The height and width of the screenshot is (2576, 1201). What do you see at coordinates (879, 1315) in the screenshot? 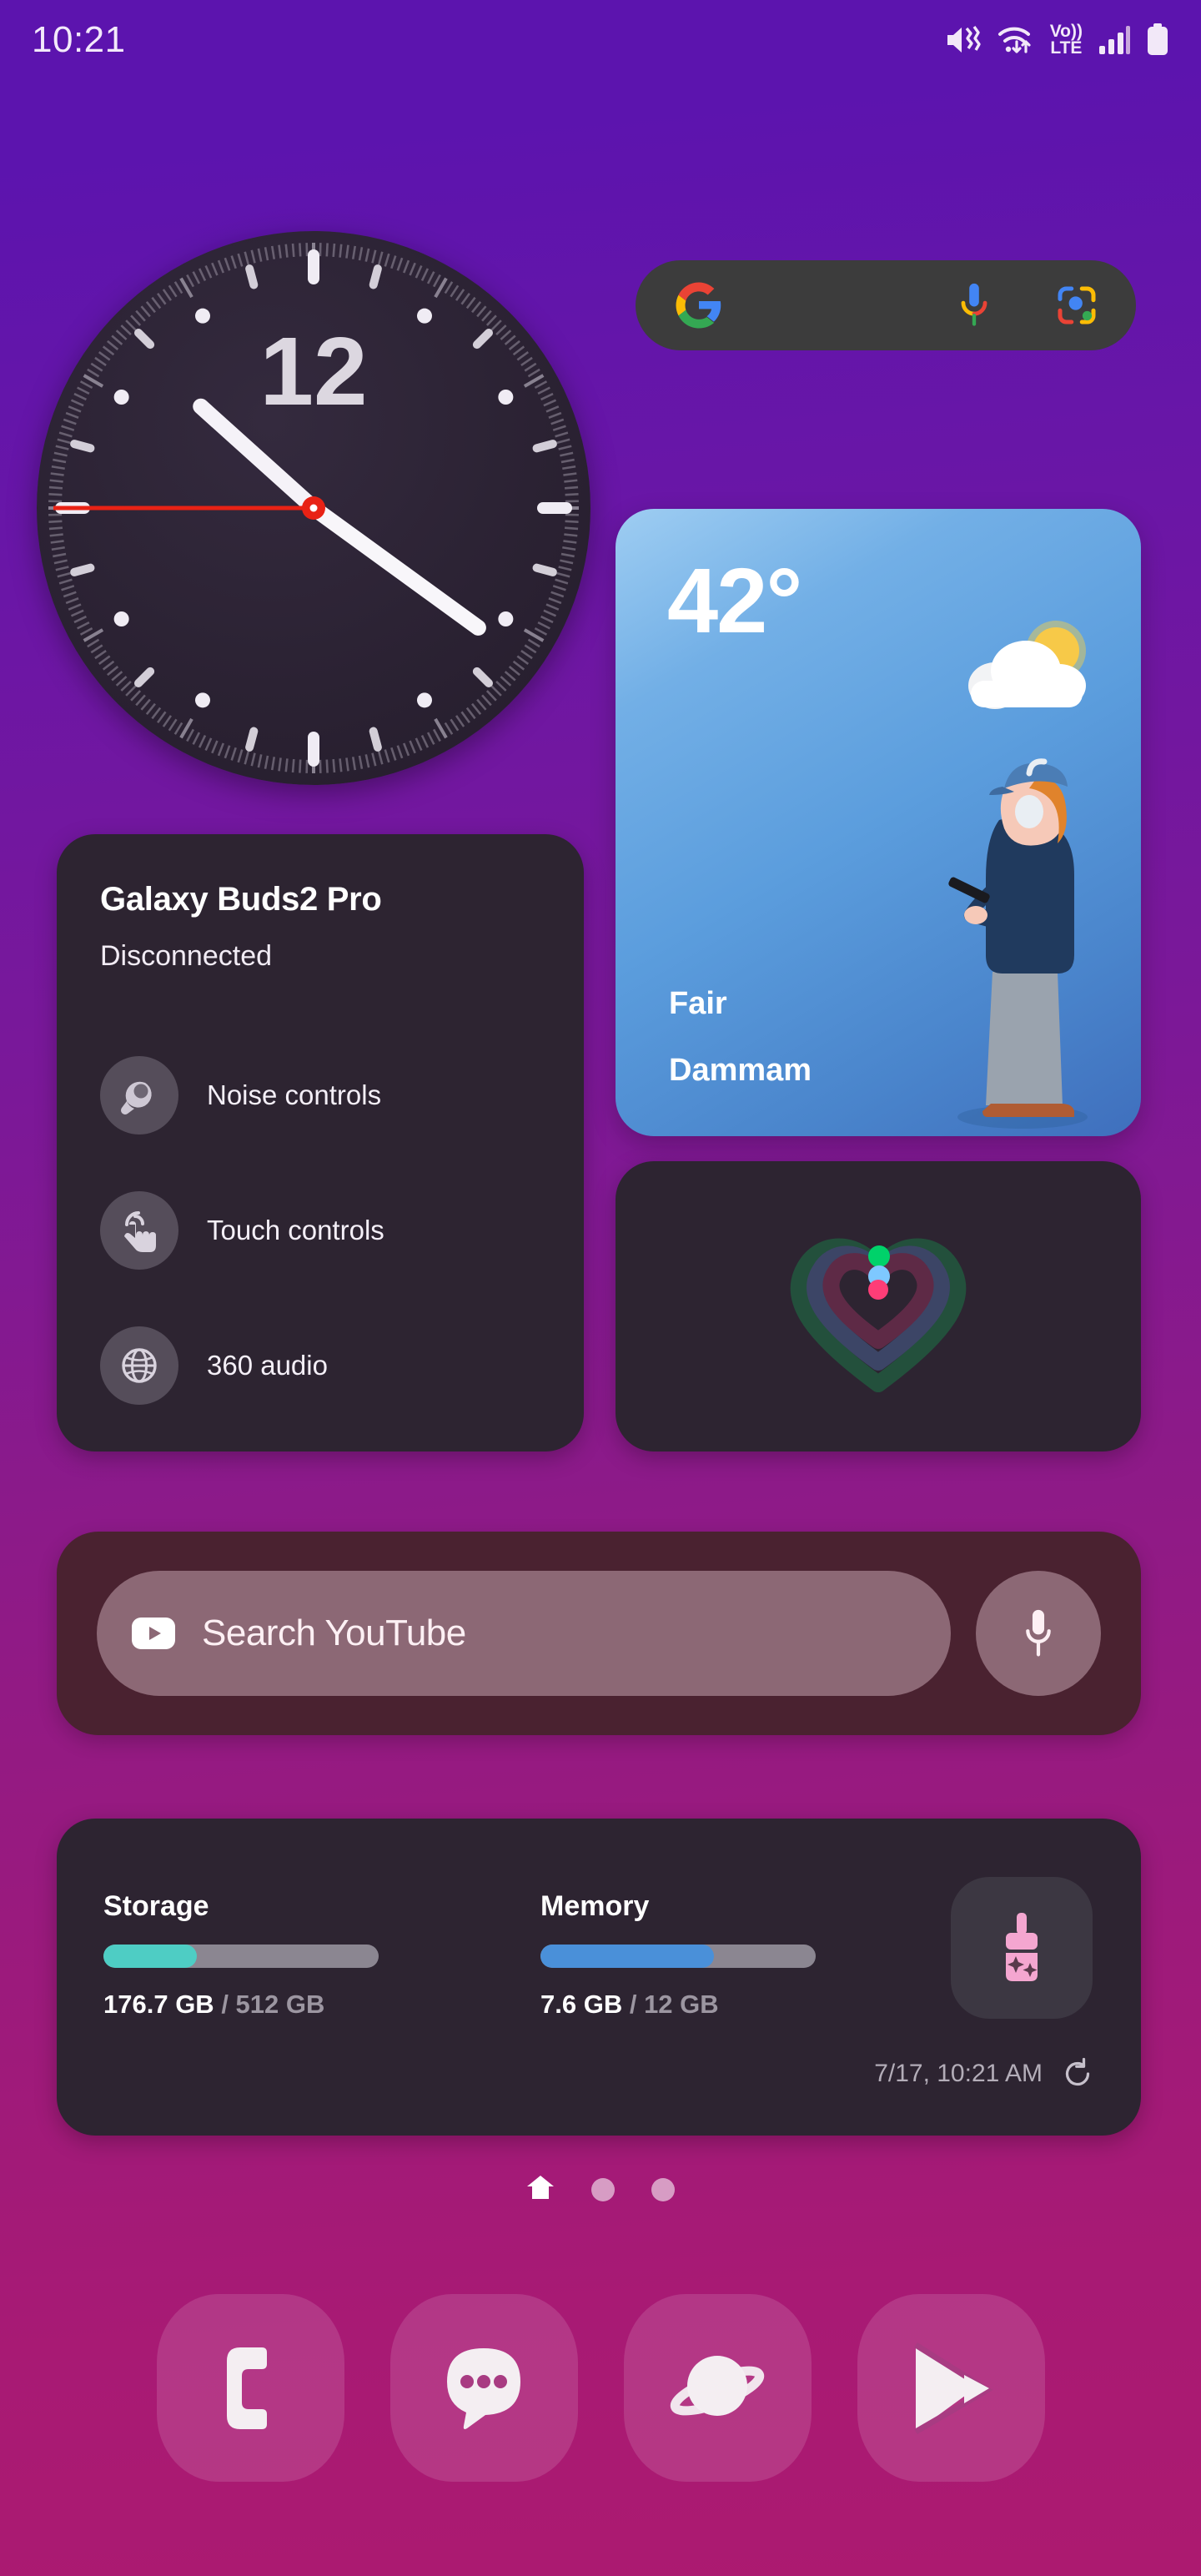
I see `activity-heart-rings` at bounding box center [879, 1315].